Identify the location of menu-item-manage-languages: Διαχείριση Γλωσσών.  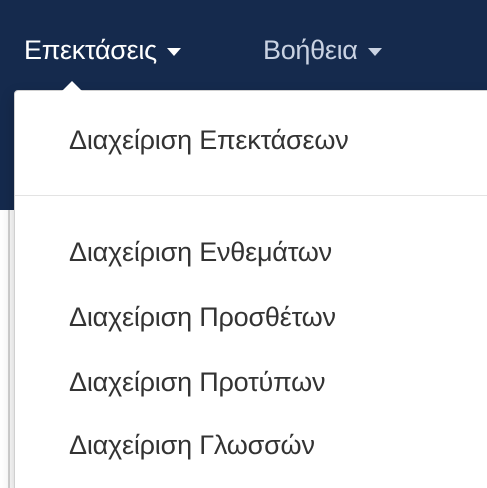
(192, 445).